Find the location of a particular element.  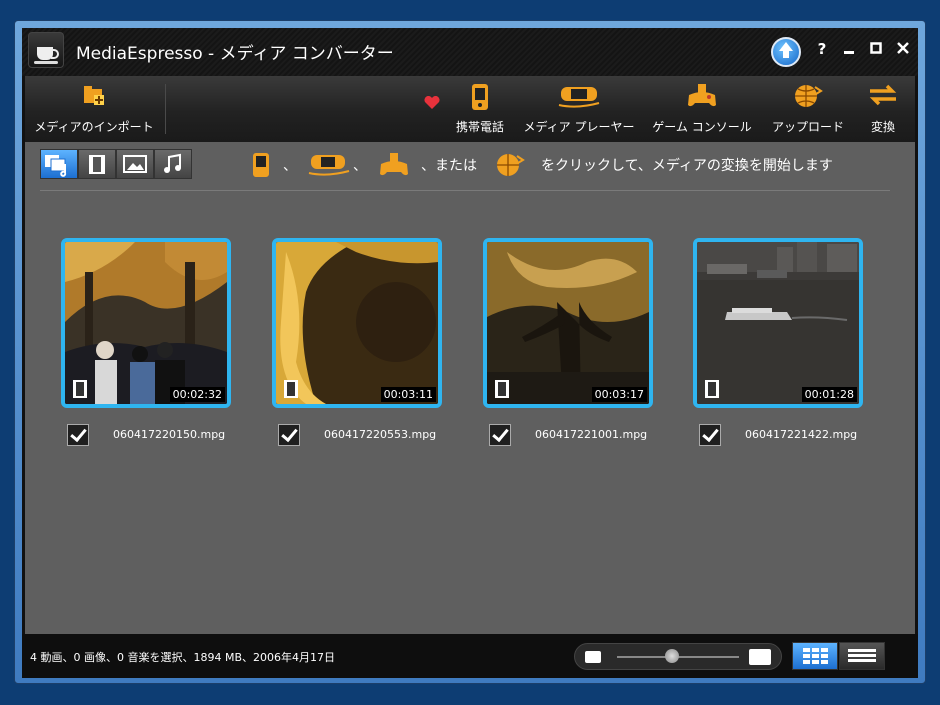

video-duration: 00:03:11 is located at coordinates (408, 394).